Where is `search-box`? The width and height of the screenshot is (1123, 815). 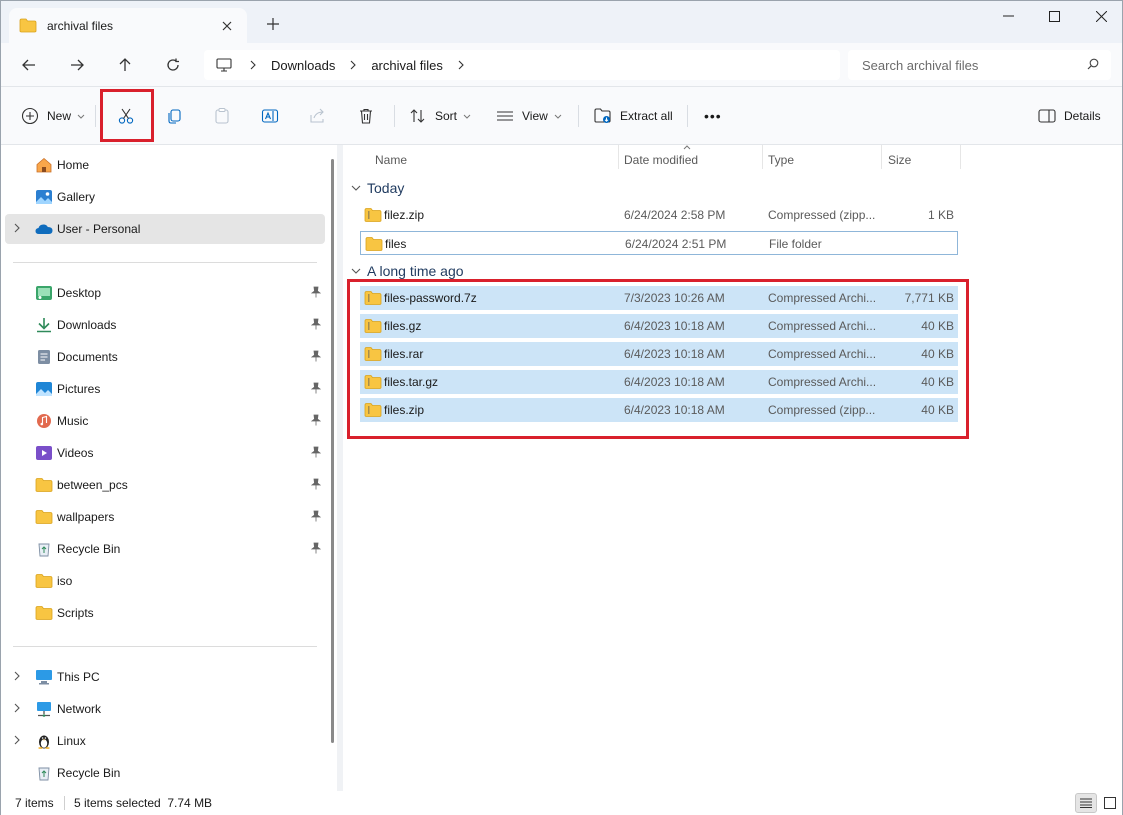 search-box is located at coordinates (979, 65).